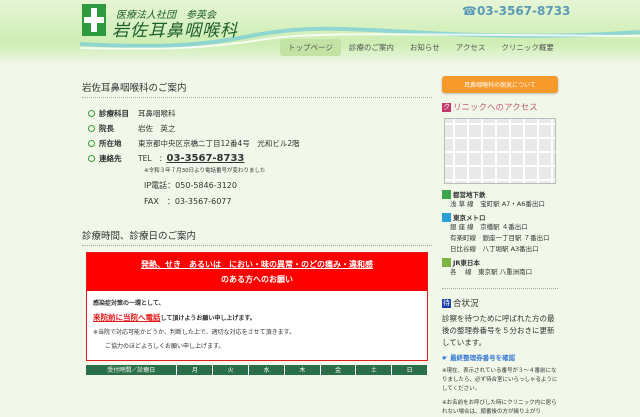  Describe the element at coordinates (500, 194) in the screenshot. I see `line-toei: 都営地下鉄` at that location.